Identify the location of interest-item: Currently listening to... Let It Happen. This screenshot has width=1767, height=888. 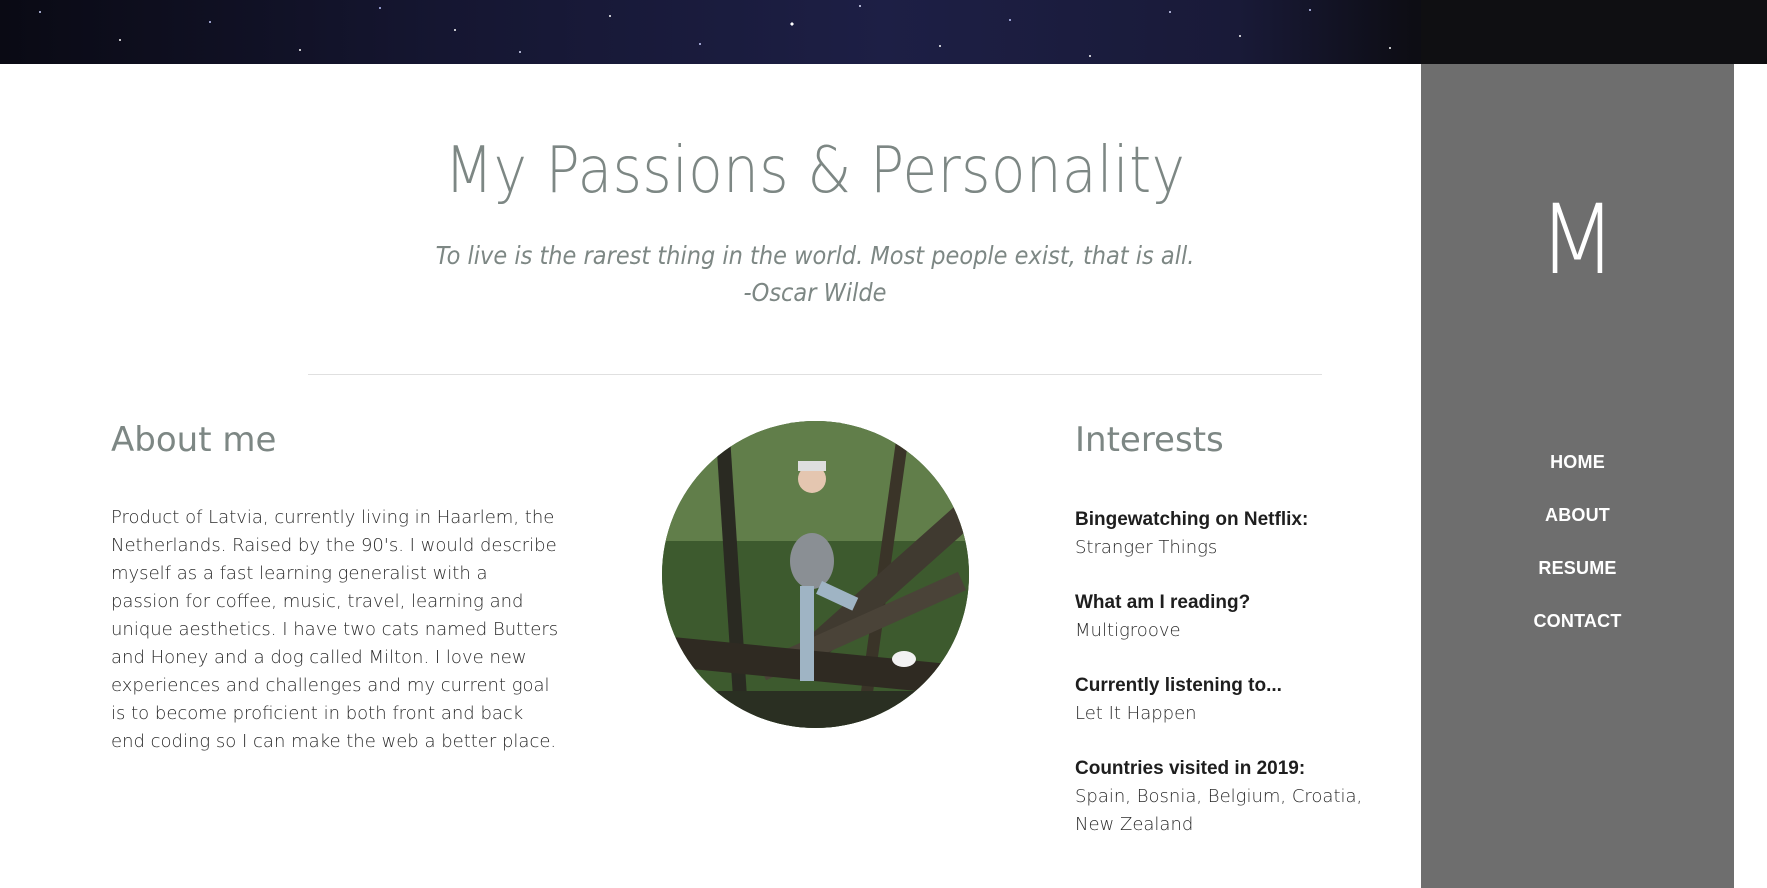
(1240, 700).